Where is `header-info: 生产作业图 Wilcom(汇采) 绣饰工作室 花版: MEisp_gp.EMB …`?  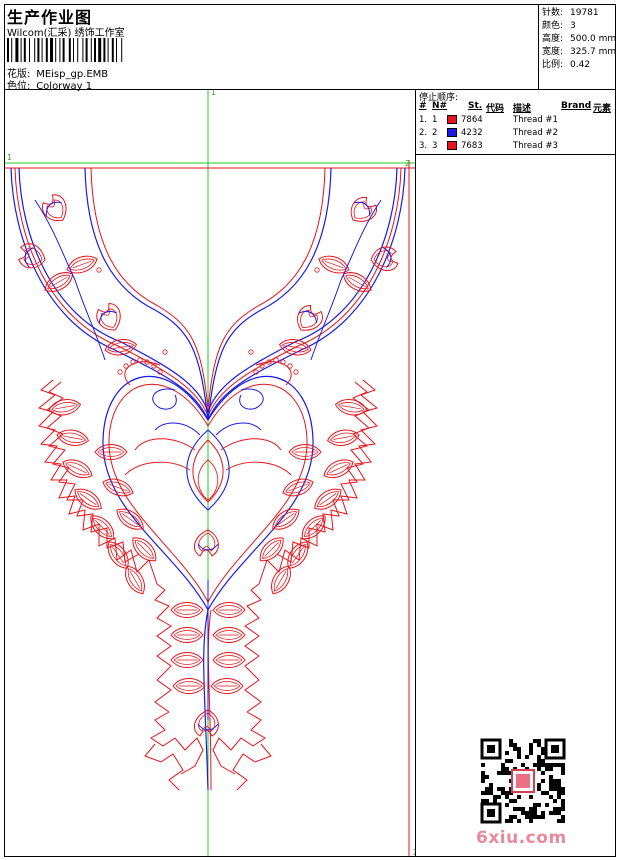 header-info: 生产作业图 Wilcom(汇采) 绣饰工作室 花版: MEisp_gp.EMB … is located at coordinates (270, 48).